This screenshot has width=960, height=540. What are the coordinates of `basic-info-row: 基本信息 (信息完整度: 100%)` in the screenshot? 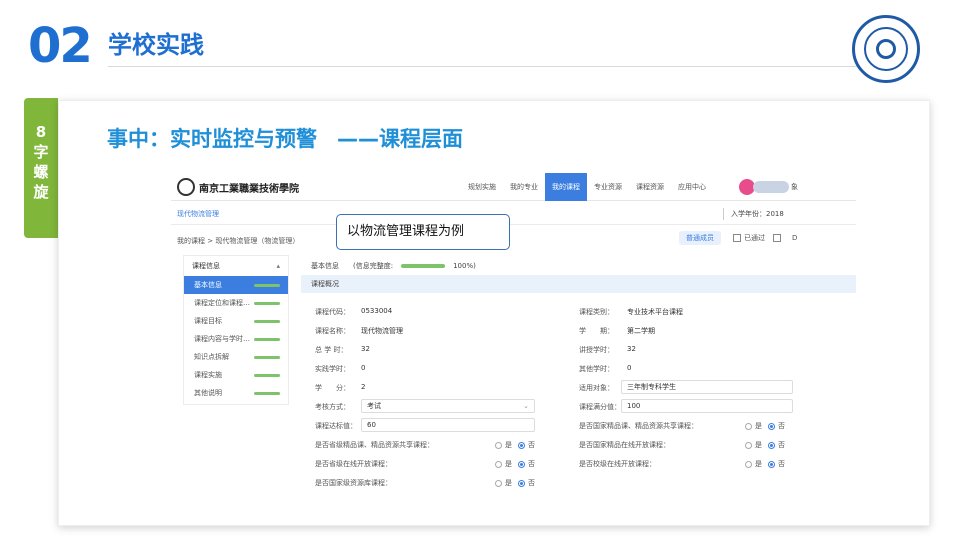 It's located at (393, 266).